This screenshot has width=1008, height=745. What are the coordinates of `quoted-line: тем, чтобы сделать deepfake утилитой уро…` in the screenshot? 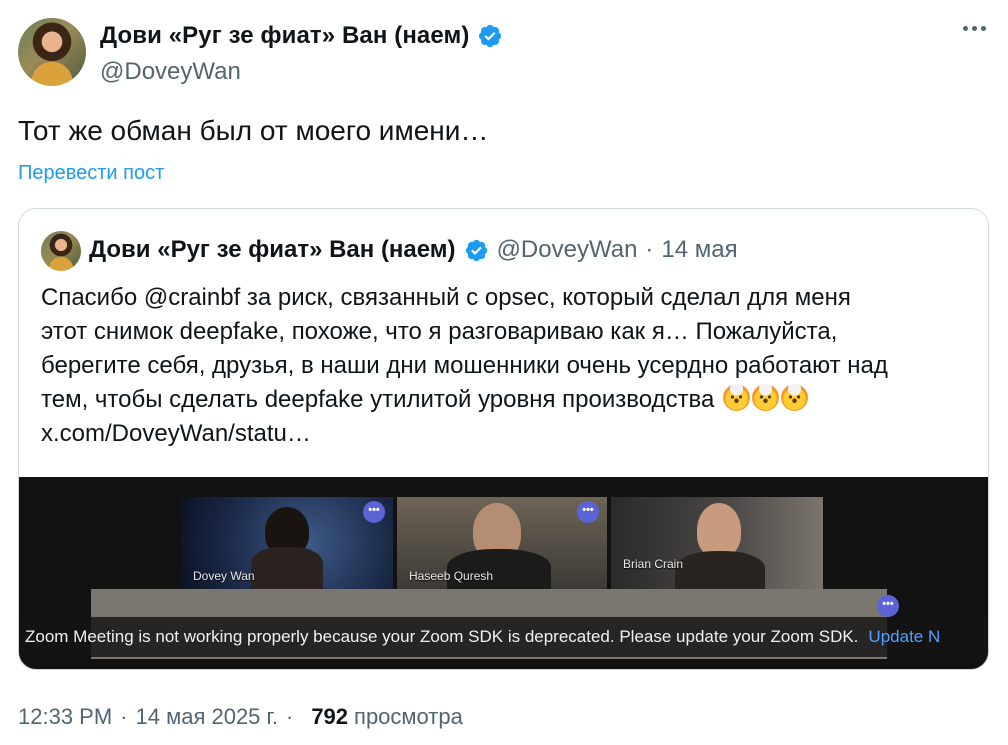 It's located at (378, 399).